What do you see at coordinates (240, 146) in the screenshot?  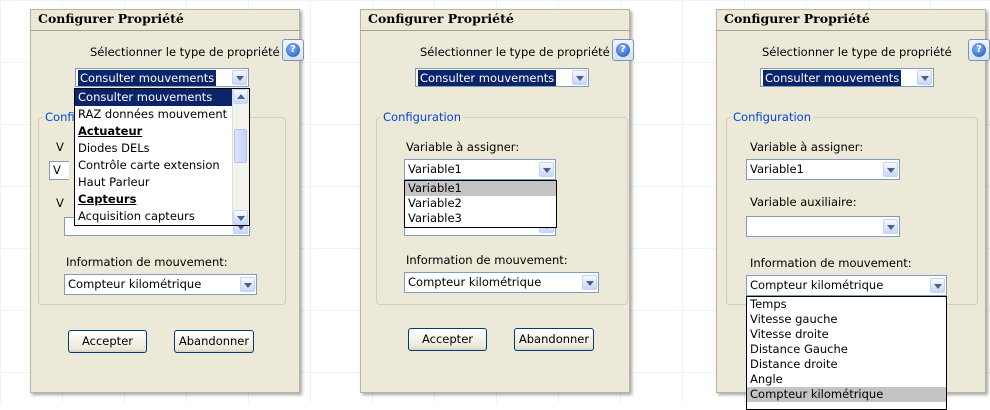 I see `scroll-thumb` at bounding box center [240, 146].